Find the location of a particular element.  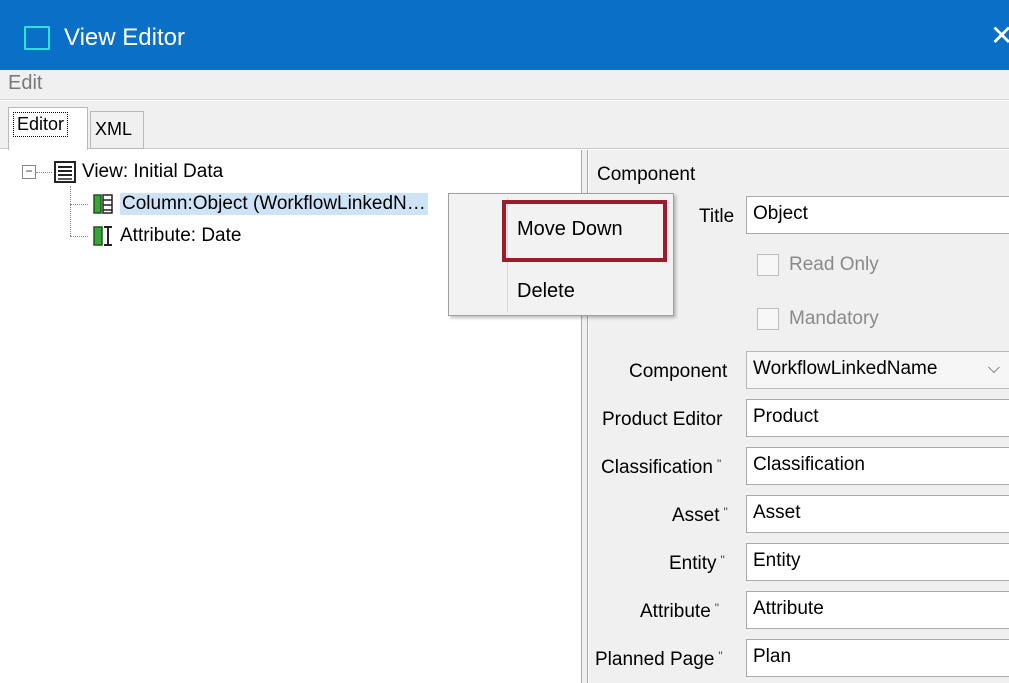

product-editor-label: Product Editor is located at coordinates (662, 419).